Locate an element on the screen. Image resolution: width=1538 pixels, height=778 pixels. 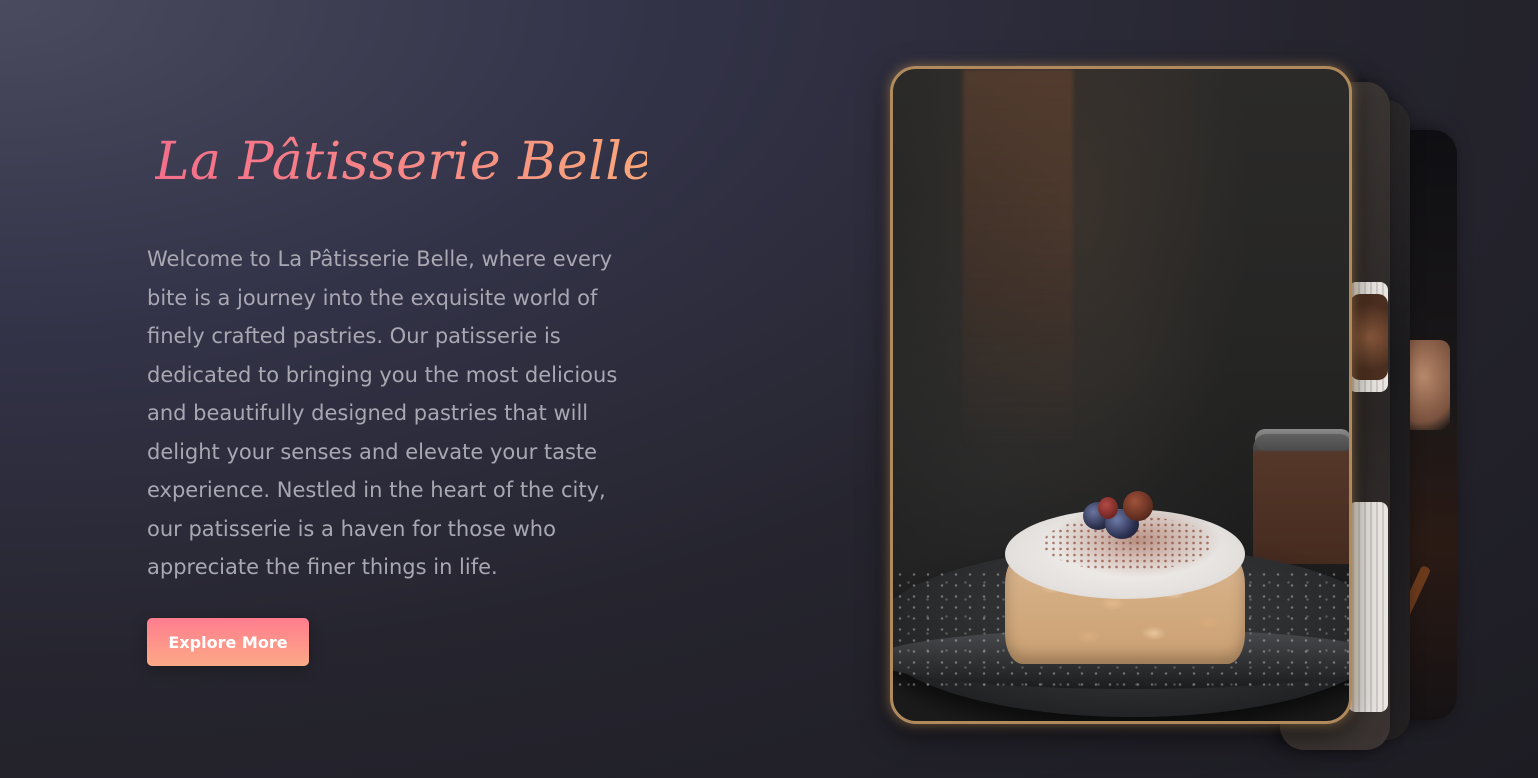
cocoa-jar-shape is located at coordinates (1301, 499).